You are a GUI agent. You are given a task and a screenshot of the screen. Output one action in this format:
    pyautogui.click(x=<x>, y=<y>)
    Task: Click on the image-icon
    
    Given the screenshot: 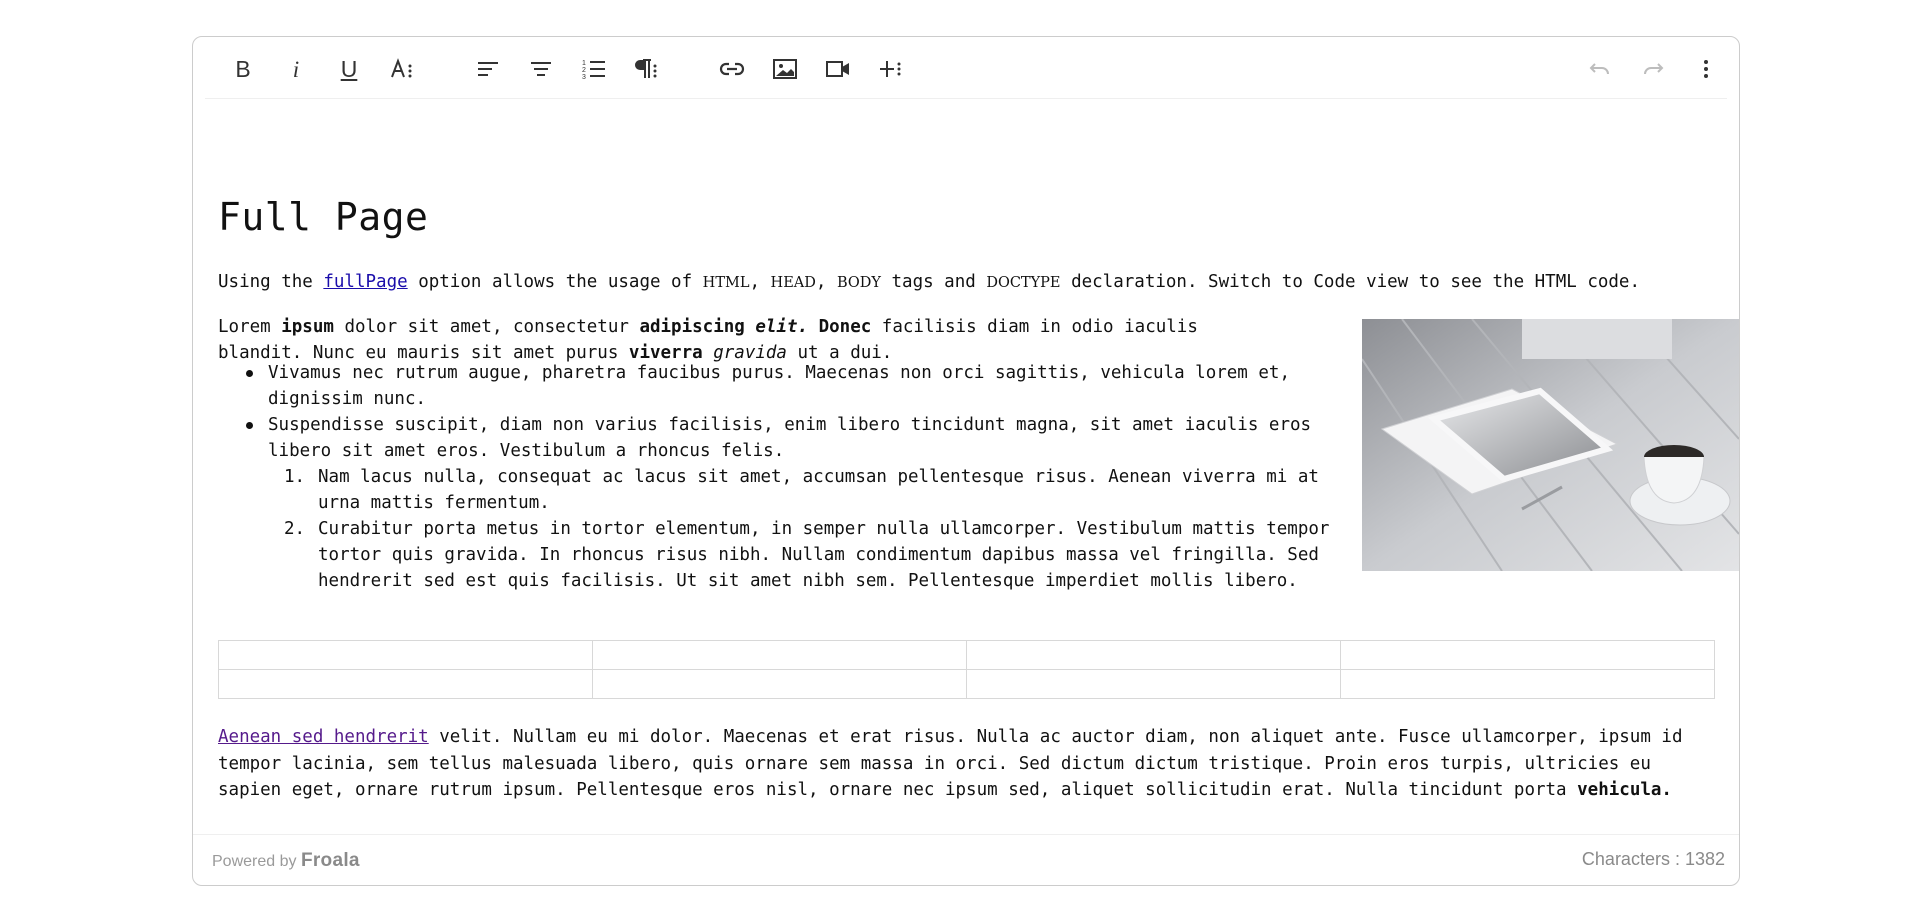 What is the action you would take?
    pyautogui.click(x=785, y=69)
    